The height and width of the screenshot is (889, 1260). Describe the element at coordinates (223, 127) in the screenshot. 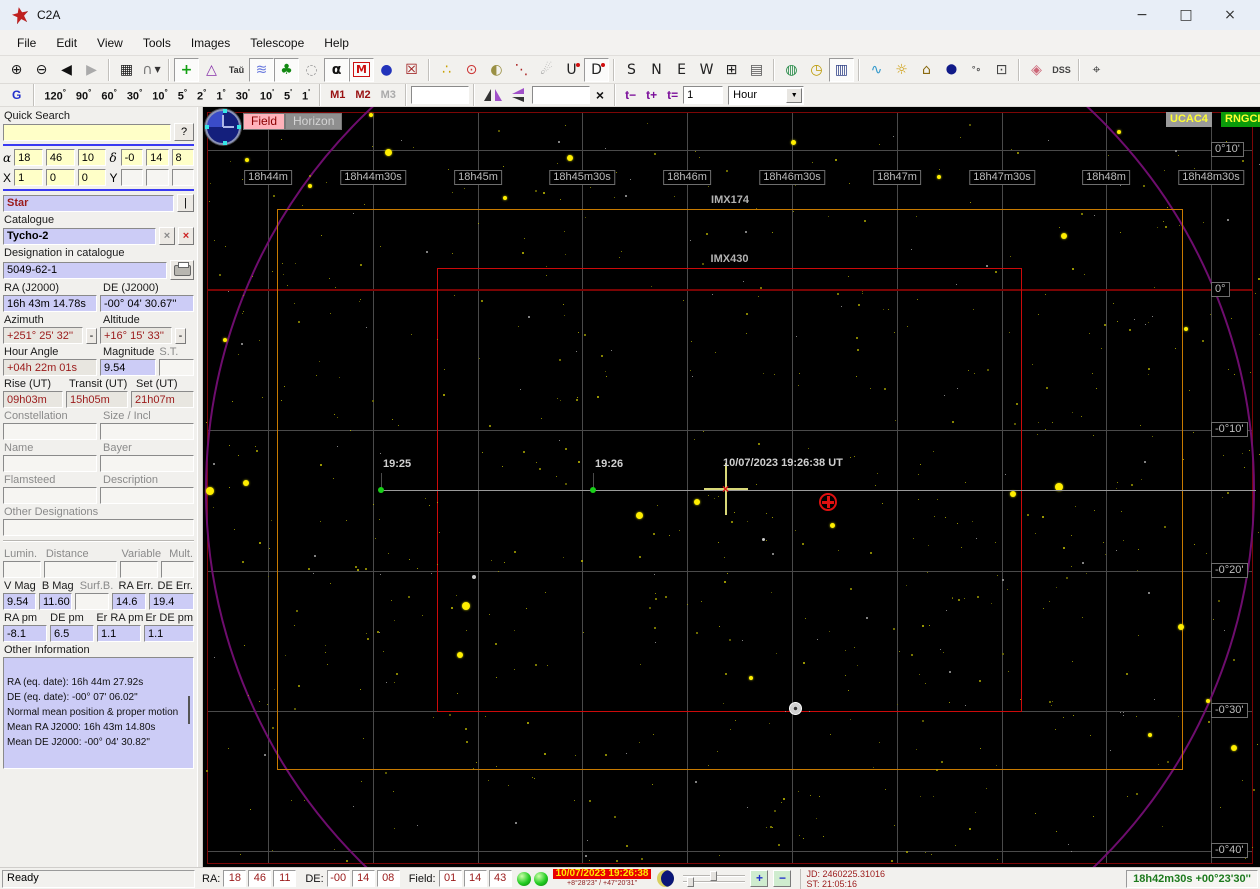

I see `compass-clock-icon` at that location.